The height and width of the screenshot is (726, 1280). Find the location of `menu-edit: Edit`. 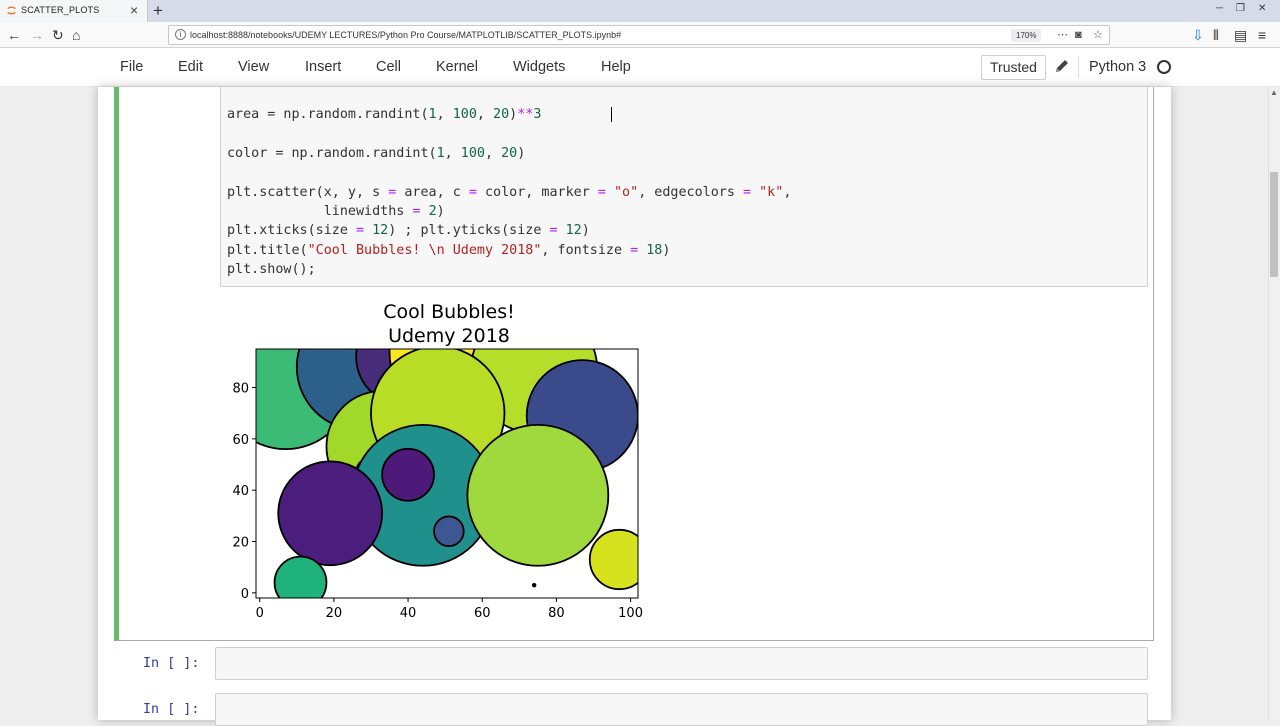

menu-edit: Edit is located at coordinates (190, 67).